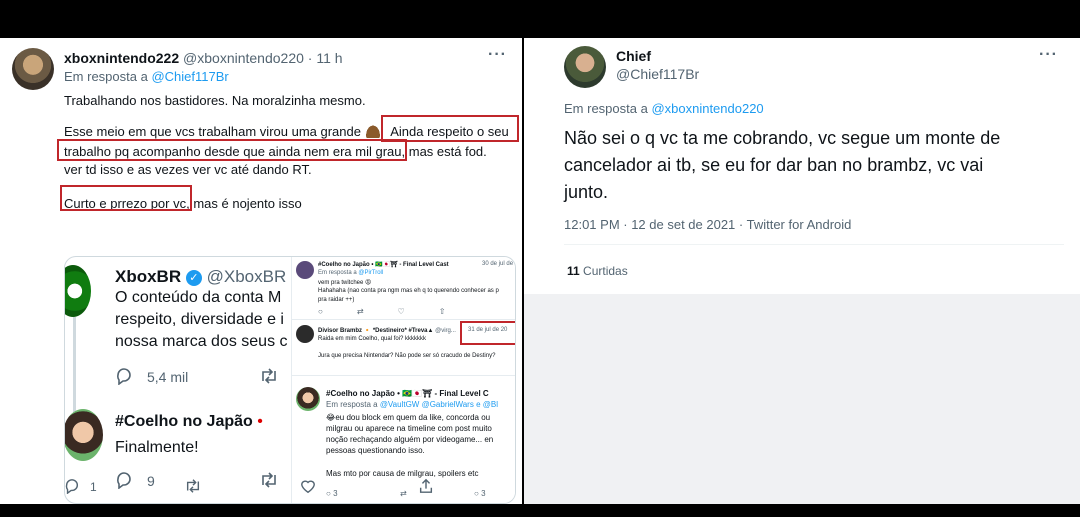  What do you see at coordinates (438, 404) in the screenshot?
I see `reply-to-link: @VaultGW @GabrielWars e @Bl` at bounding box center [438, 404].